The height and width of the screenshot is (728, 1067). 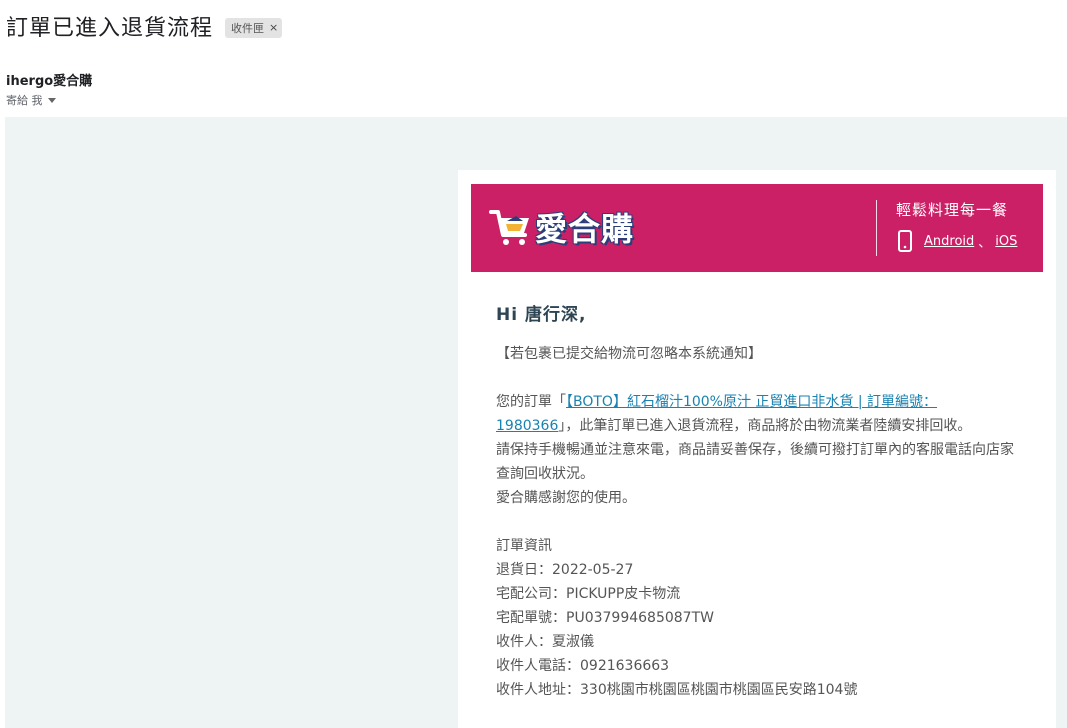 I want to click on inbox-label-text: 收件匣, so click(x=248, y=28).